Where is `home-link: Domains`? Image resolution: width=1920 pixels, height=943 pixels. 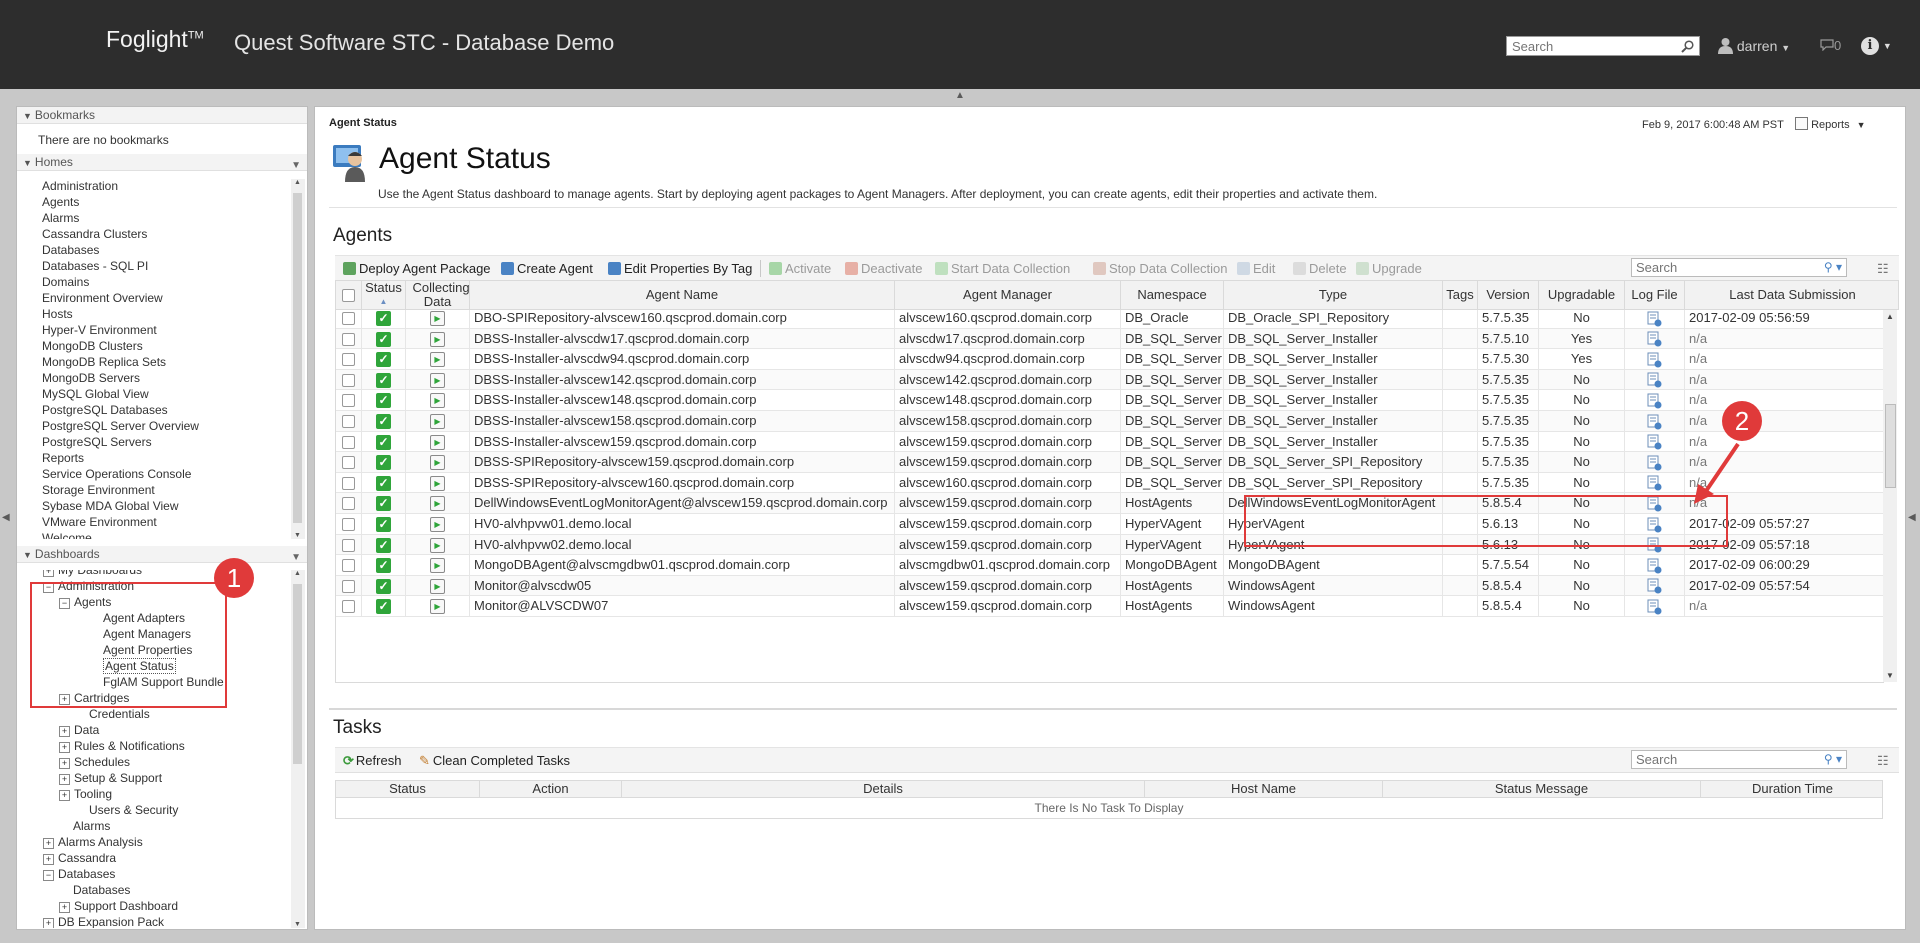
home-link: Domains is located at coordinates (65, 282).